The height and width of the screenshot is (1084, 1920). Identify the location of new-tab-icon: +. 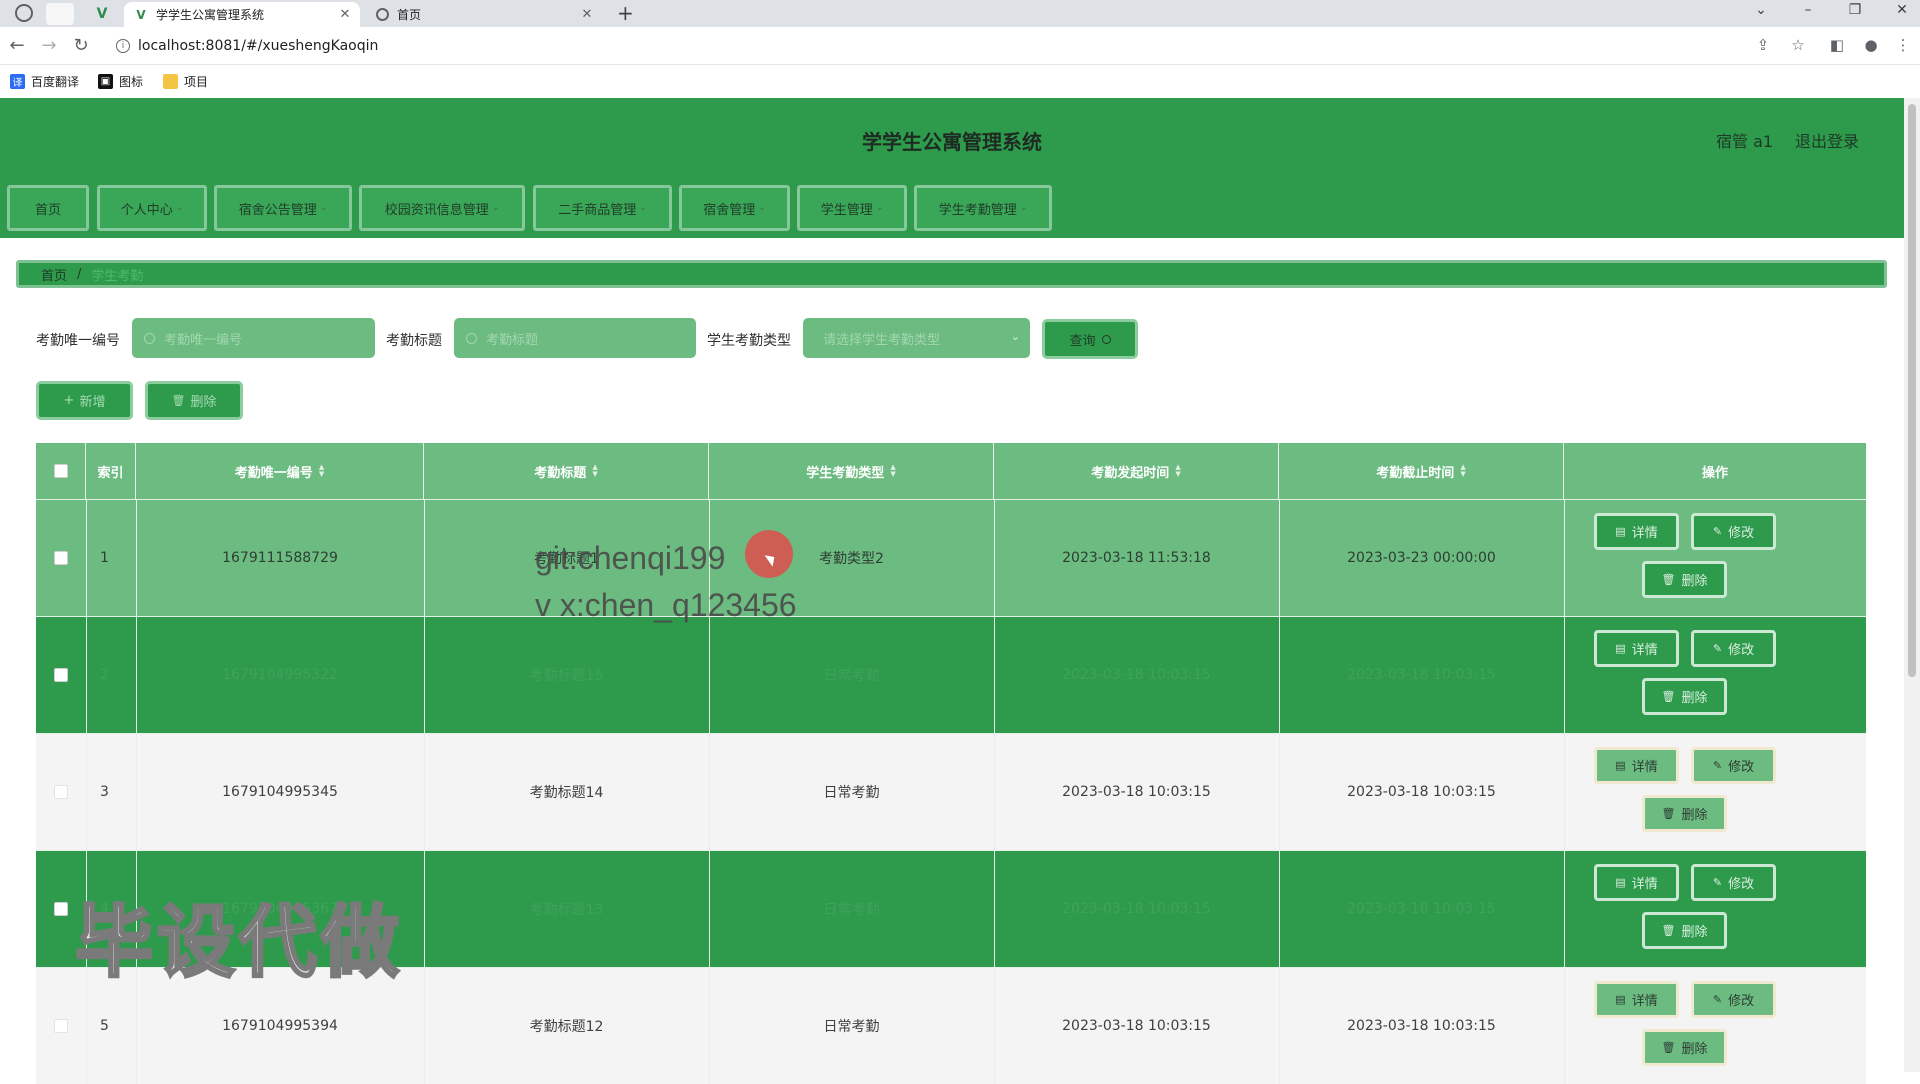
(625, 13).